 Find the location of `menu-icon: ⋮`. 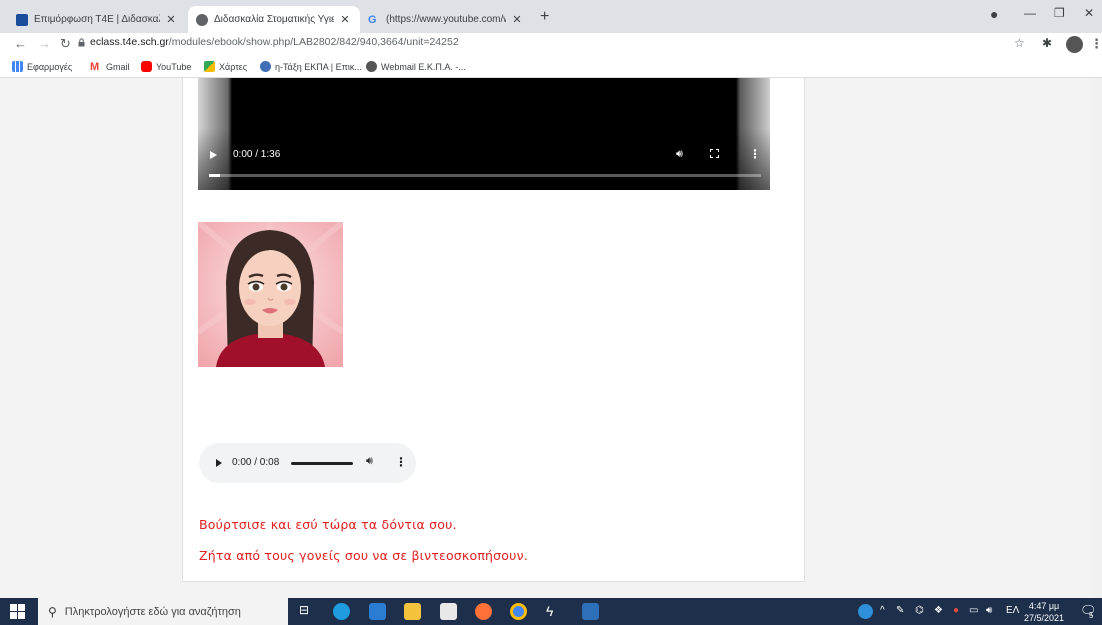

menu-icon: ⋮ is located at coordinates (1096, 44).